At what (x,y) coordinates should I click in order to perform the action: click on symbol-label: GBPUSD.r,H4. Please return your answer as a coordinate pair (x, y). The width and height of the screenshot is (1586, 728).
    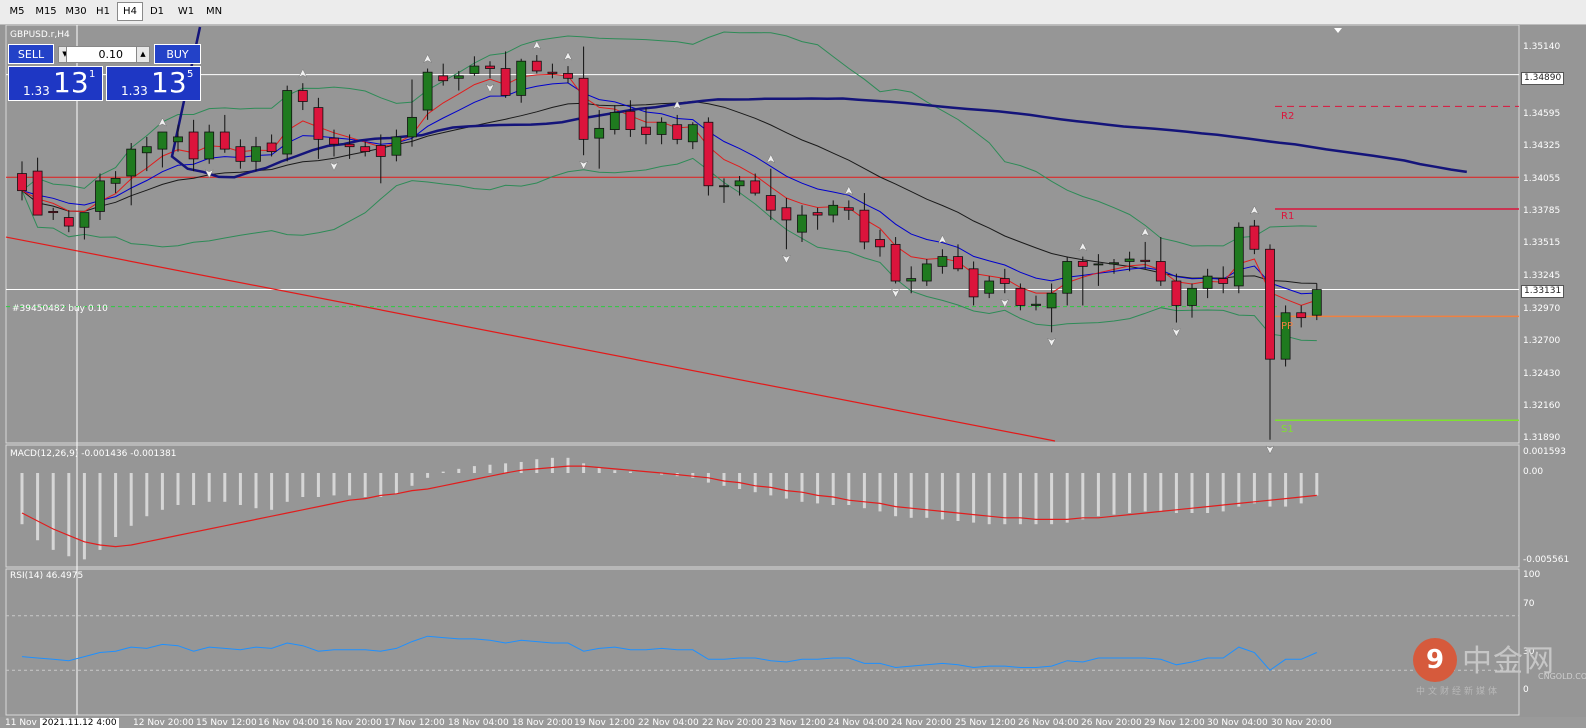
    Looking at the image, I should click on (40, 35).